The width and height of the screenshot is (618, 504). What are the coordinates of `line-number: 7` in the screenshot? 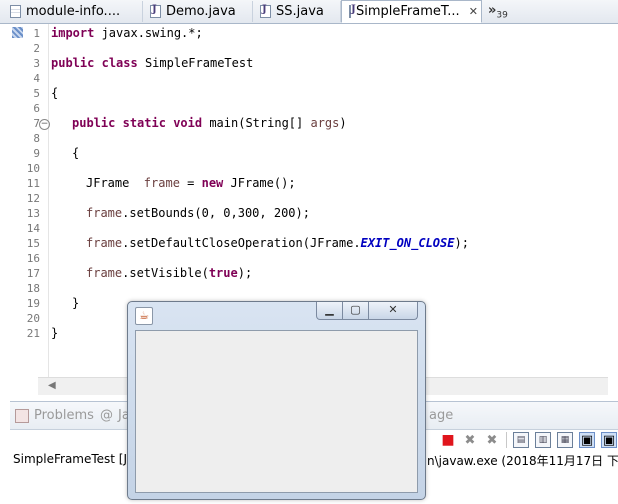 It's located at (36, 123).